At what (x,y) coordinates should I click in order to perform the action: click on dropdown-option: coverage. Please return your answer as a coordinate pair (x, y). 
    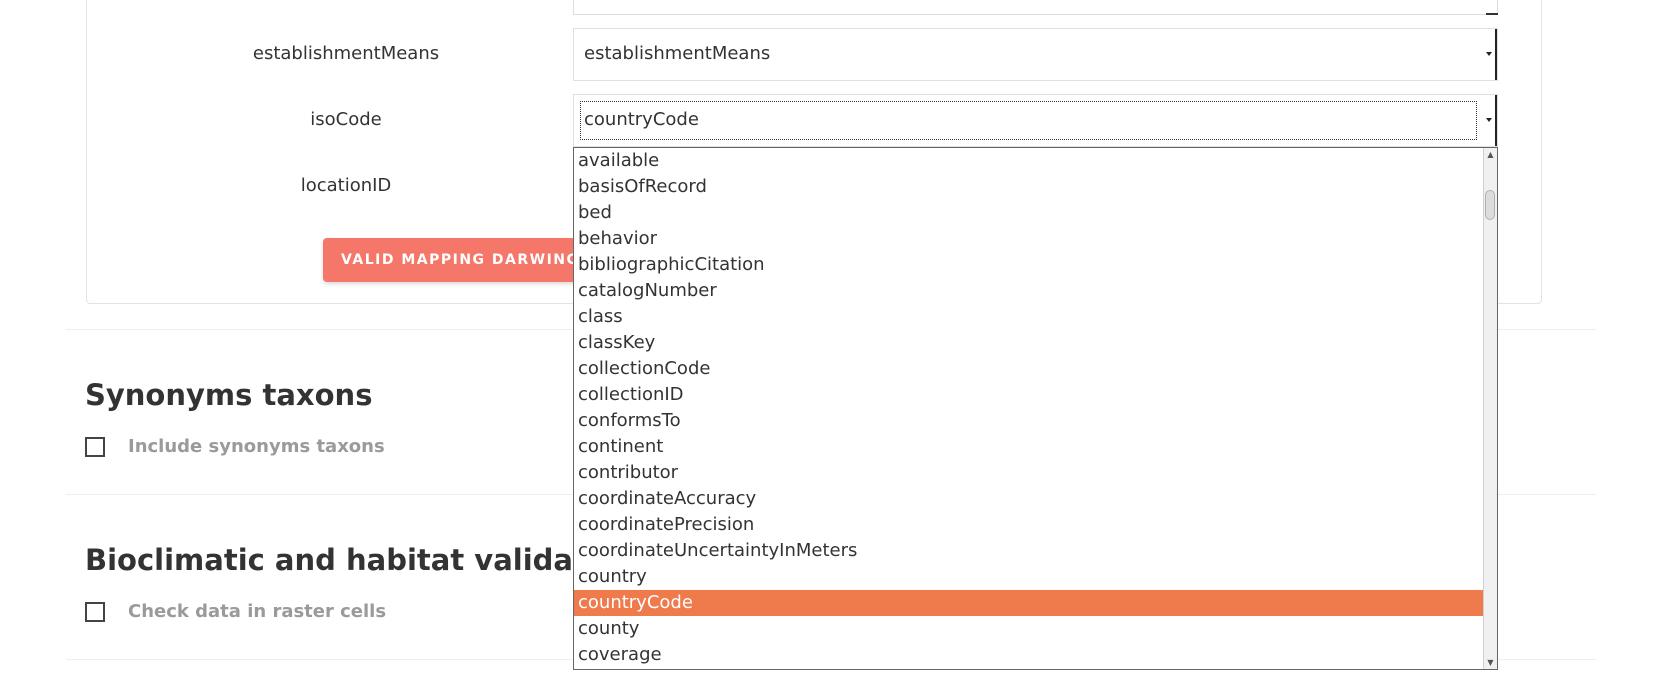
    Looking at the image, I should click on (1028, 655).